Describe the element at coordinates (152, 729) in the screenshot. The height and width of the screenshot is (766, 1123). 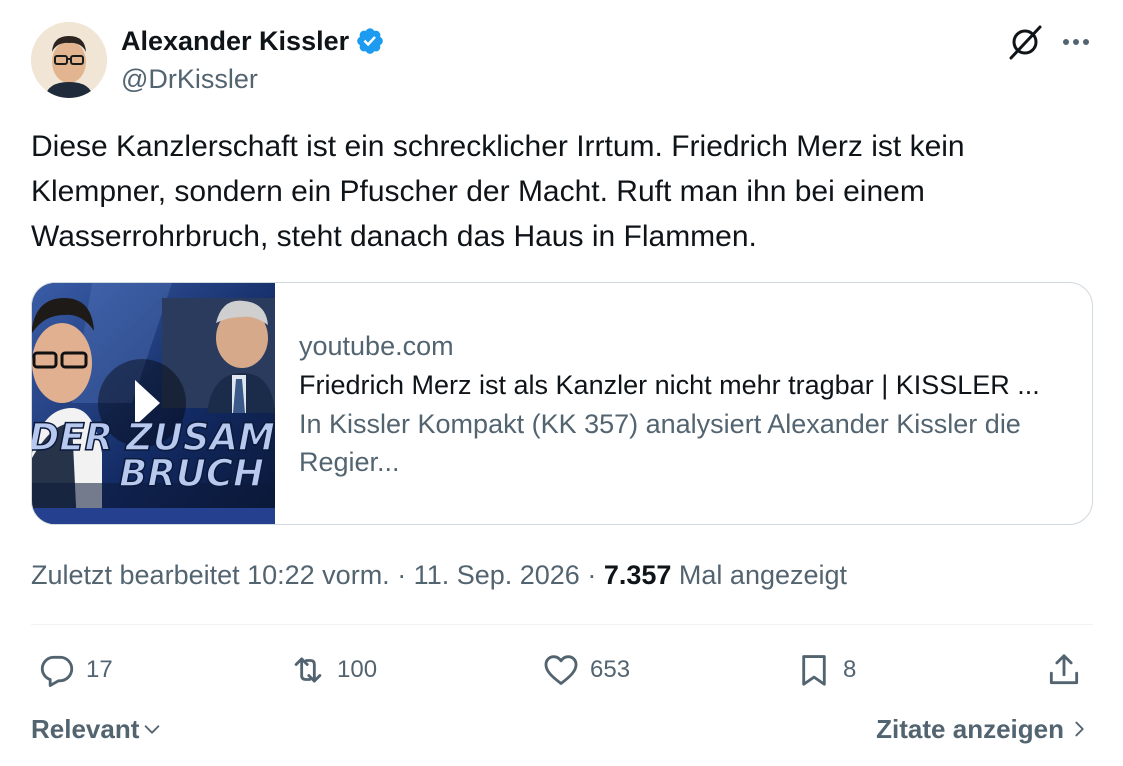
I see `chevron-down-icon` at that location.